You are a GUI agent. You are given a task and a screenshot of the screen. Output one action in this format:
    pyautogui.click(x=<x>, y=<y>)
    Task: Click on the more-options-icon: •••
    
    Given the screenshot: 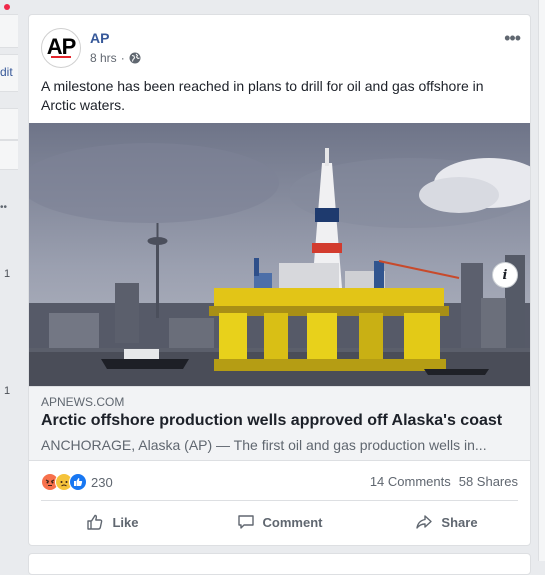 What is the action you would take?
    pyautogui.click(x=512, y=38)
    